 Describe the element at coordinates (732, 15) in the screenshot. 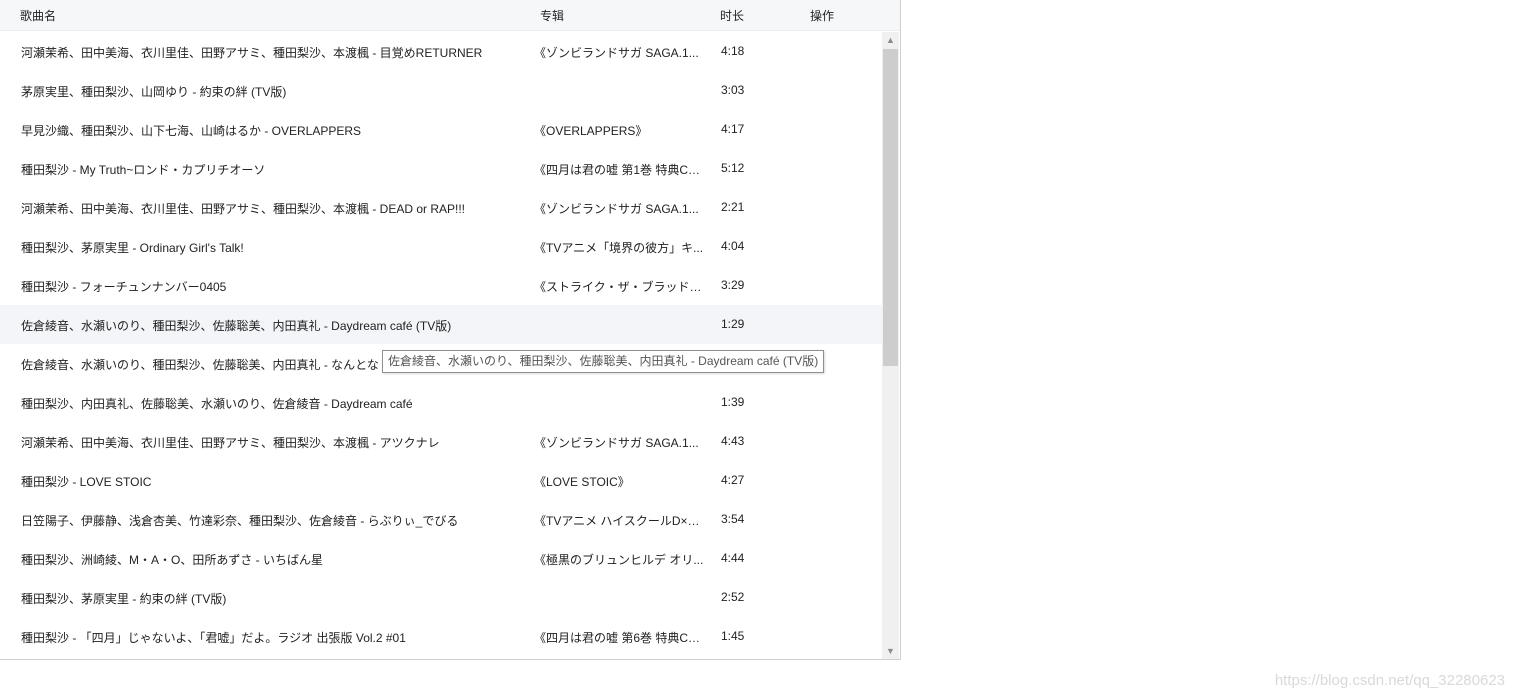

I see `column-header-duration: 时长` at that location.